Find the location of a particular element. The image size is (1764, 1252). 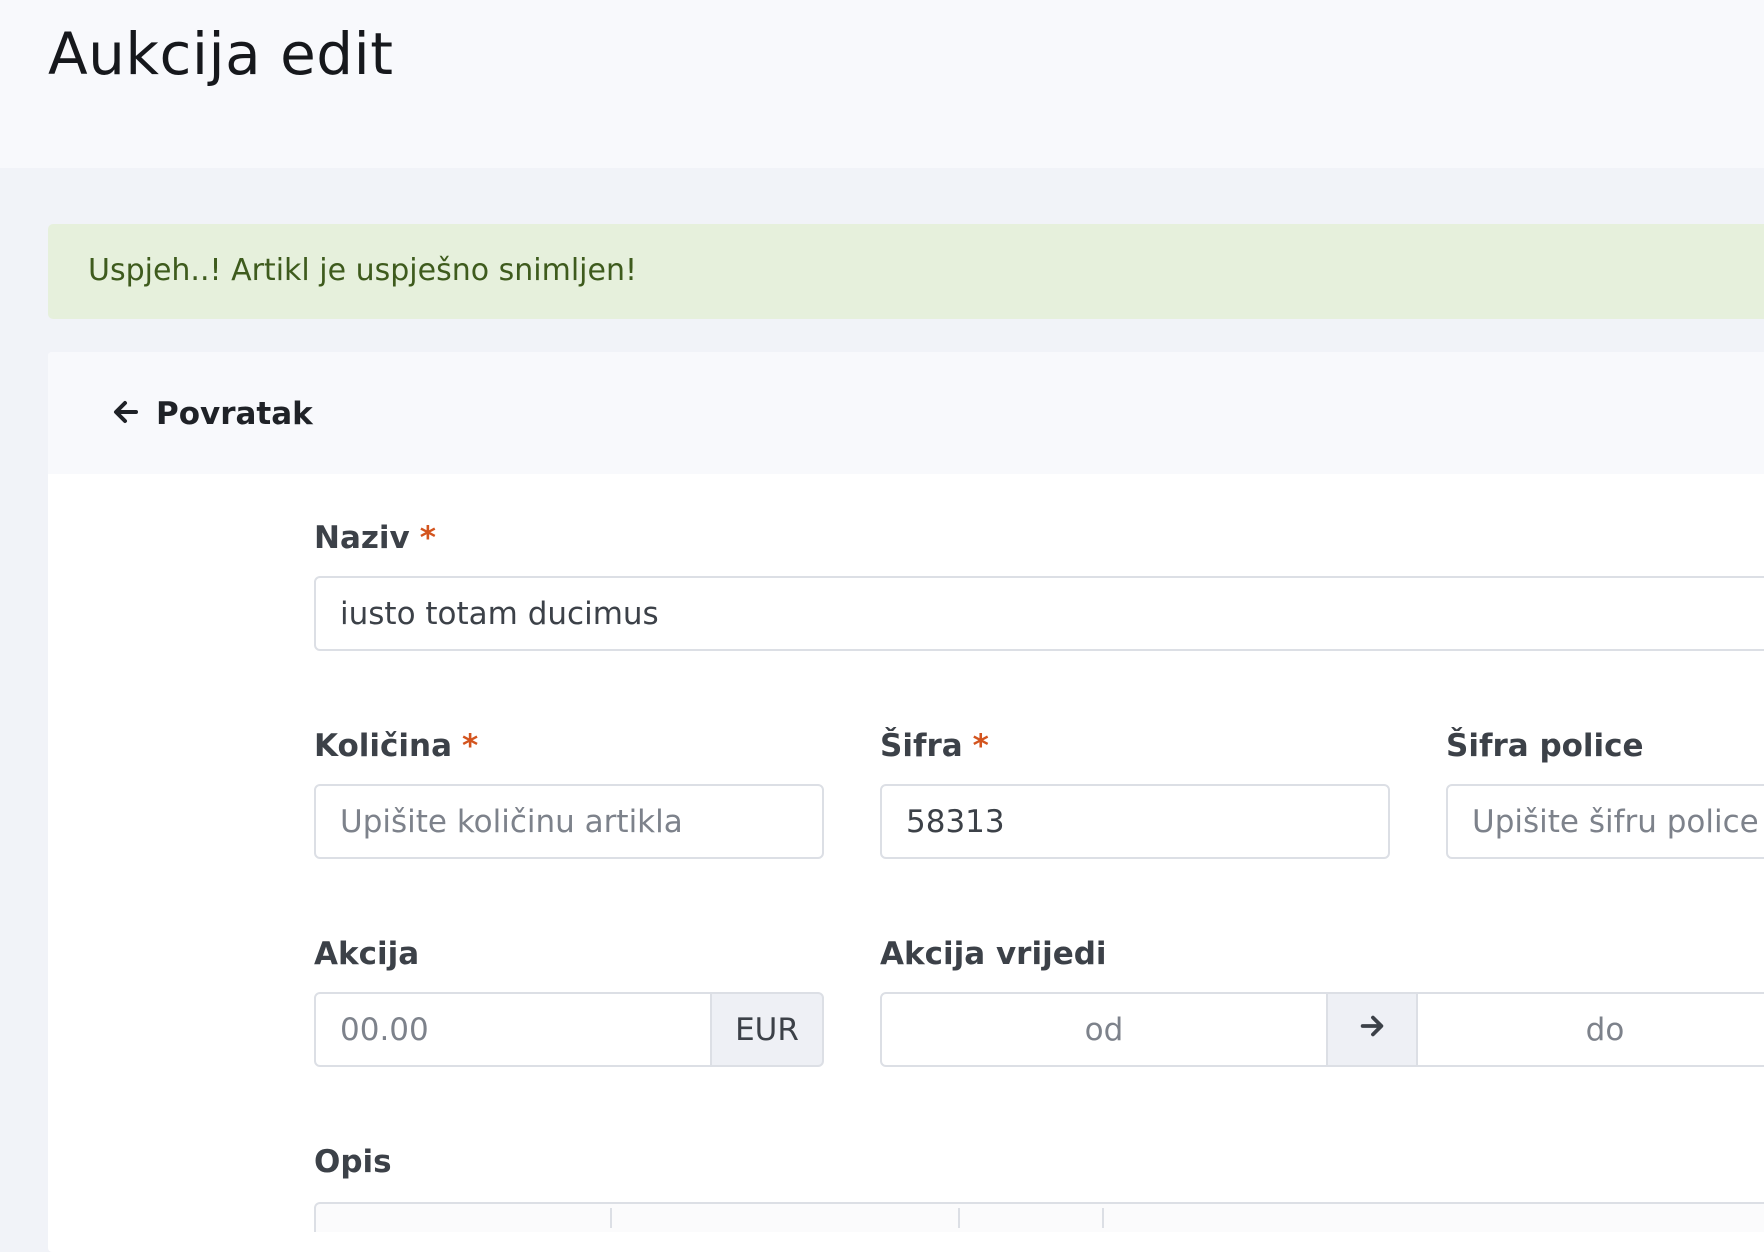

akcija-label-text: Akcija is located at coordinates (367, 954).